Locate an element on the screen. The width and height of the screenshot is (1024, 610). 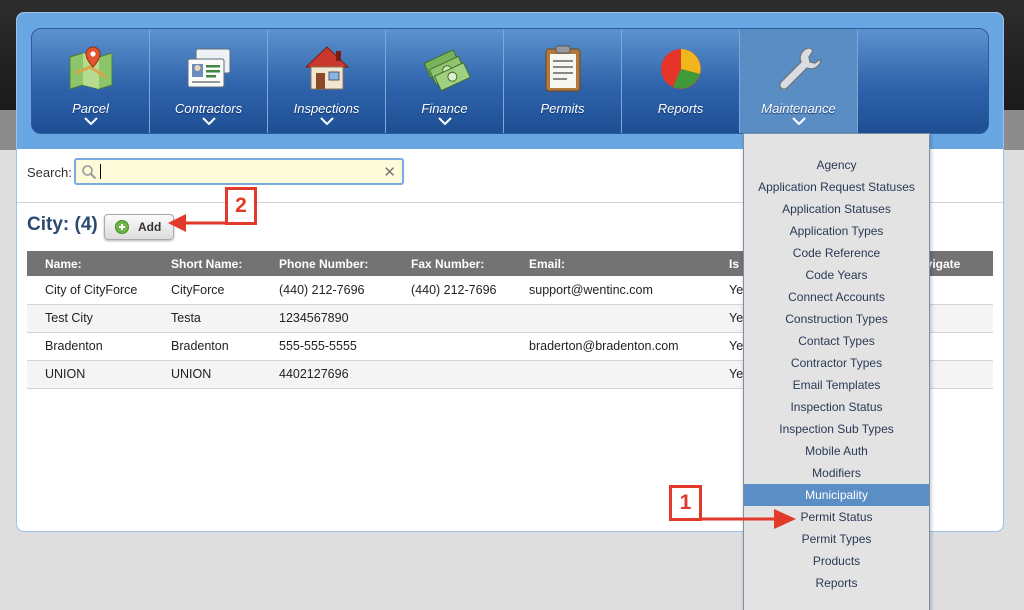
cell-short-name: CityForce is located at coordinates (207, 290).